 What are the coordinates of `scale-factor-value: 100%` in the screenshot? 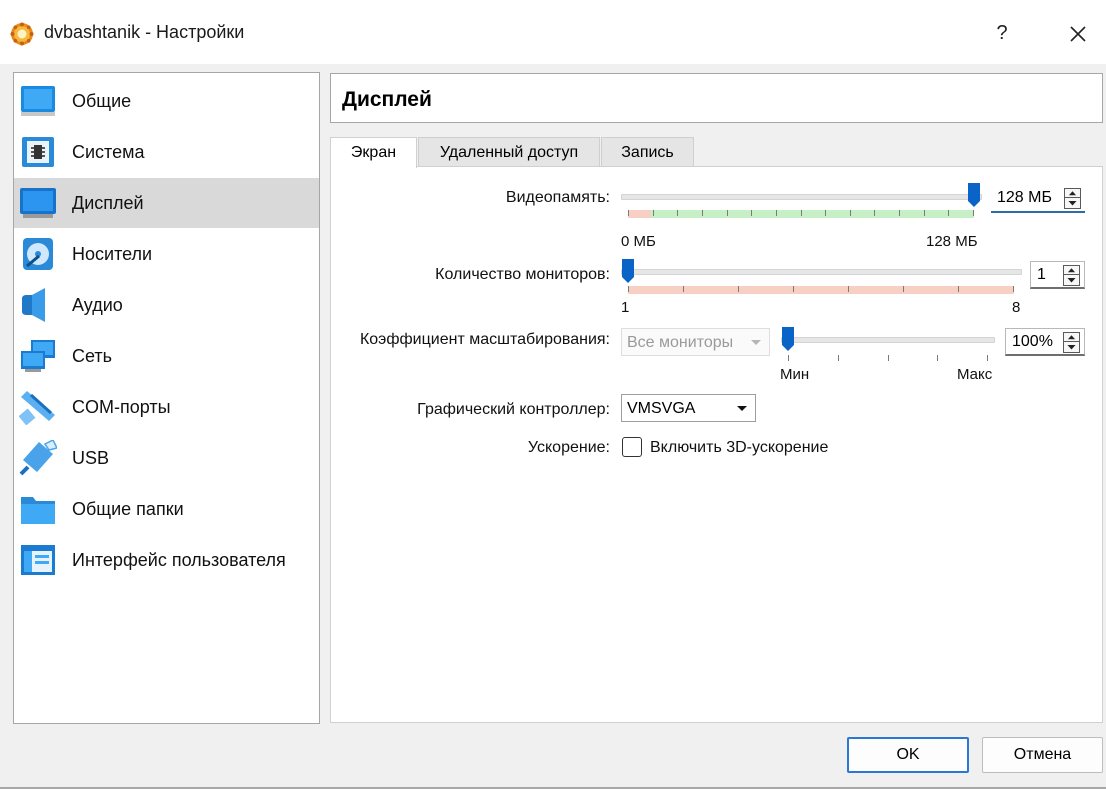 It's located at (1032, 341).